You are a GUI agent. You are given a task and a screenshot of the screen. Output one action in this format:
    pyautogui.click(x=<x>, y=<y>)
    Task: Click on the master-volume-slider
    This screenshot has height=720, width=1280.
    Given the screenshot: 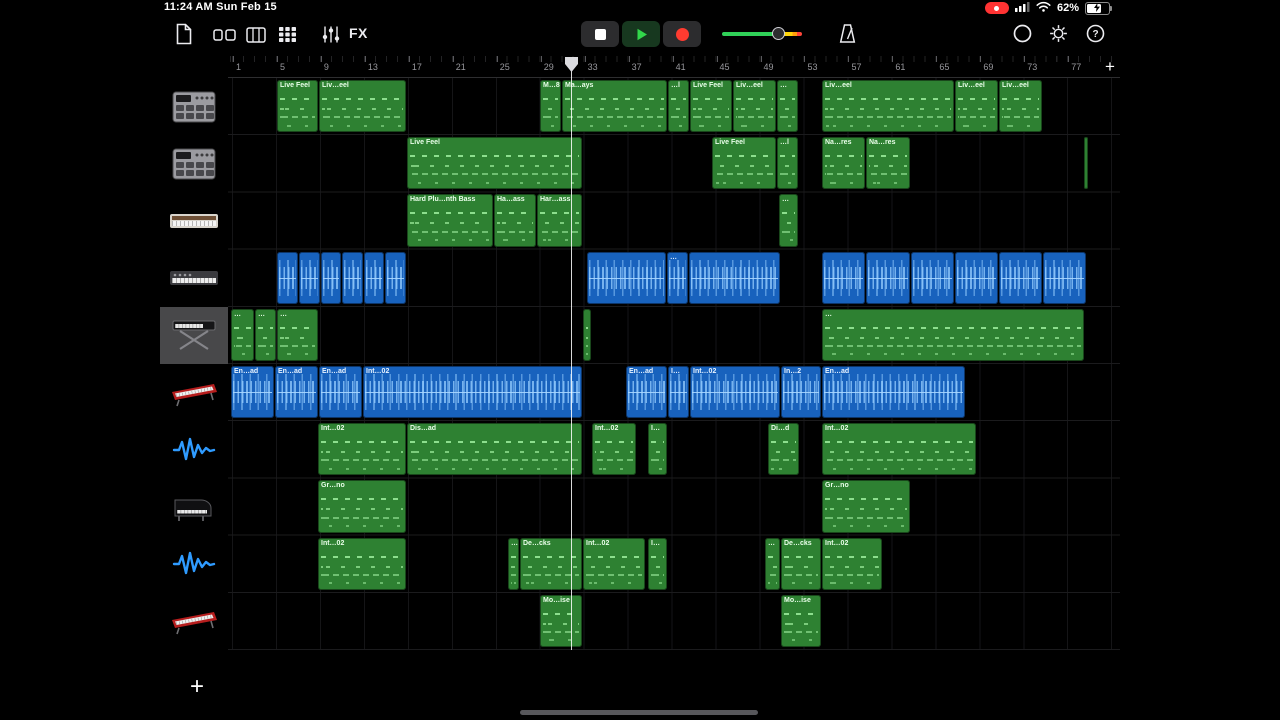 What is the action you would take?
    pyautogui.click(x=762, y=33)
    